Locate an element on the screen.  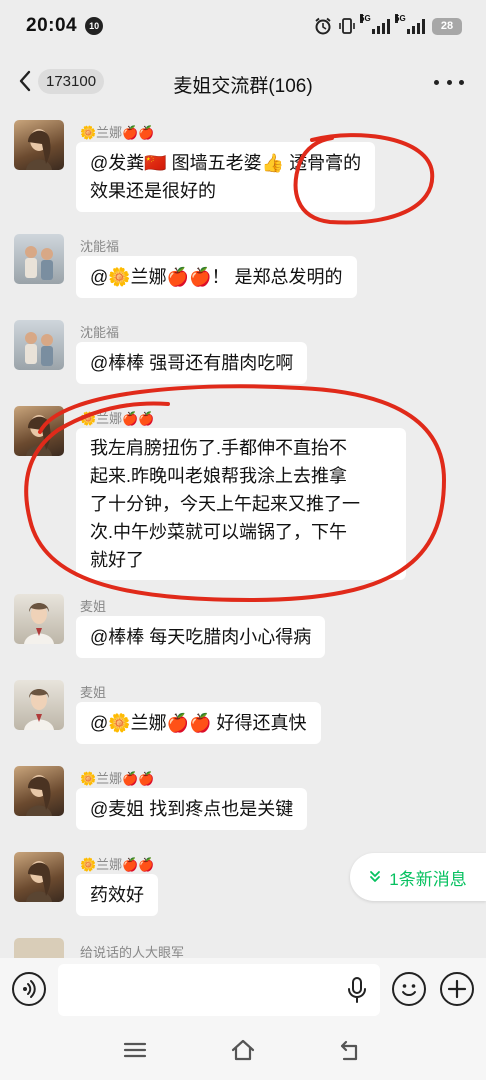
message-line: @发粪🇨🇳 图墙五老婆👍 透骨膏的 is located at coordinates (226, 163).